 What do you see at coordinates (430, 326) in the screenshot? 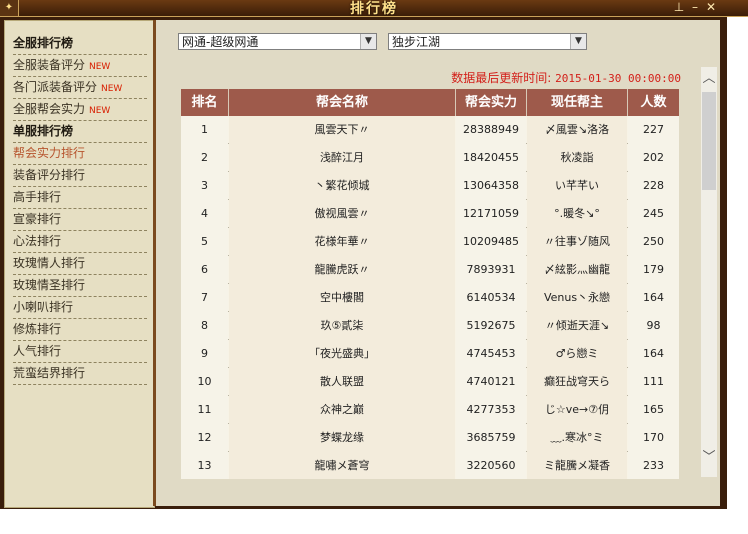
I see `table-row: 8 玖⑤貳柒 5192675 〃倾逝天涯↘ 98` at bounding box center [430, 326].